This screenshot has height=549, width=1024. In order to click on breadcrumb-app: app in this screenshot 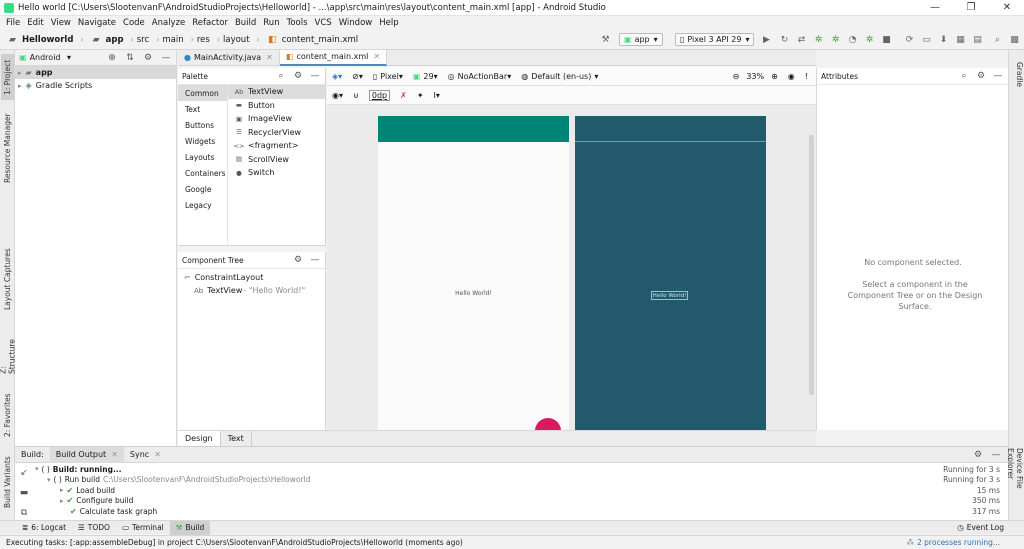, I will do `click(115, 40)`.